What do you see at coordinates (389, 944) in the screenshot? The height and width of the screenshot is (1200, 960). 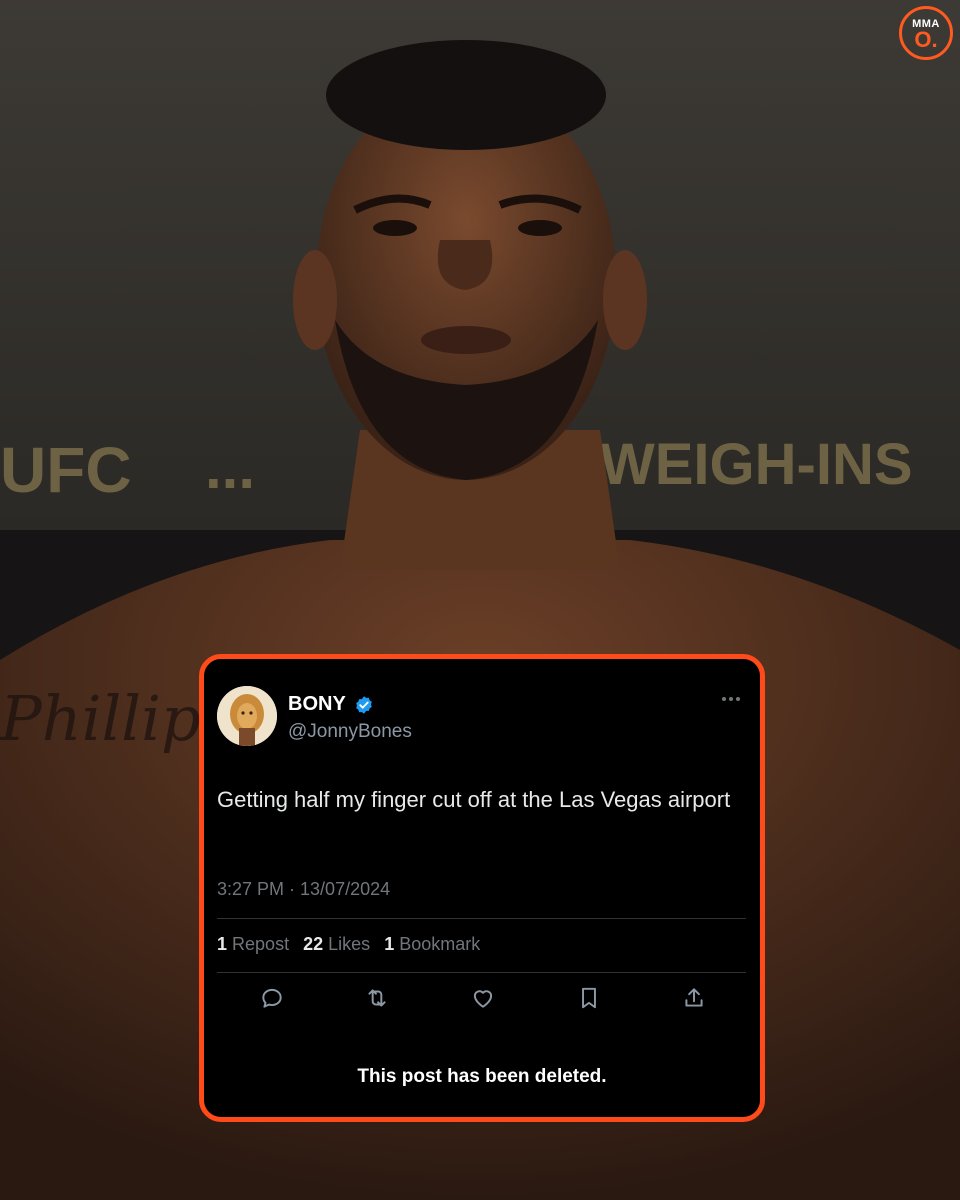 I see `bookmarks-count: 1` at bounding box center [389, 944].